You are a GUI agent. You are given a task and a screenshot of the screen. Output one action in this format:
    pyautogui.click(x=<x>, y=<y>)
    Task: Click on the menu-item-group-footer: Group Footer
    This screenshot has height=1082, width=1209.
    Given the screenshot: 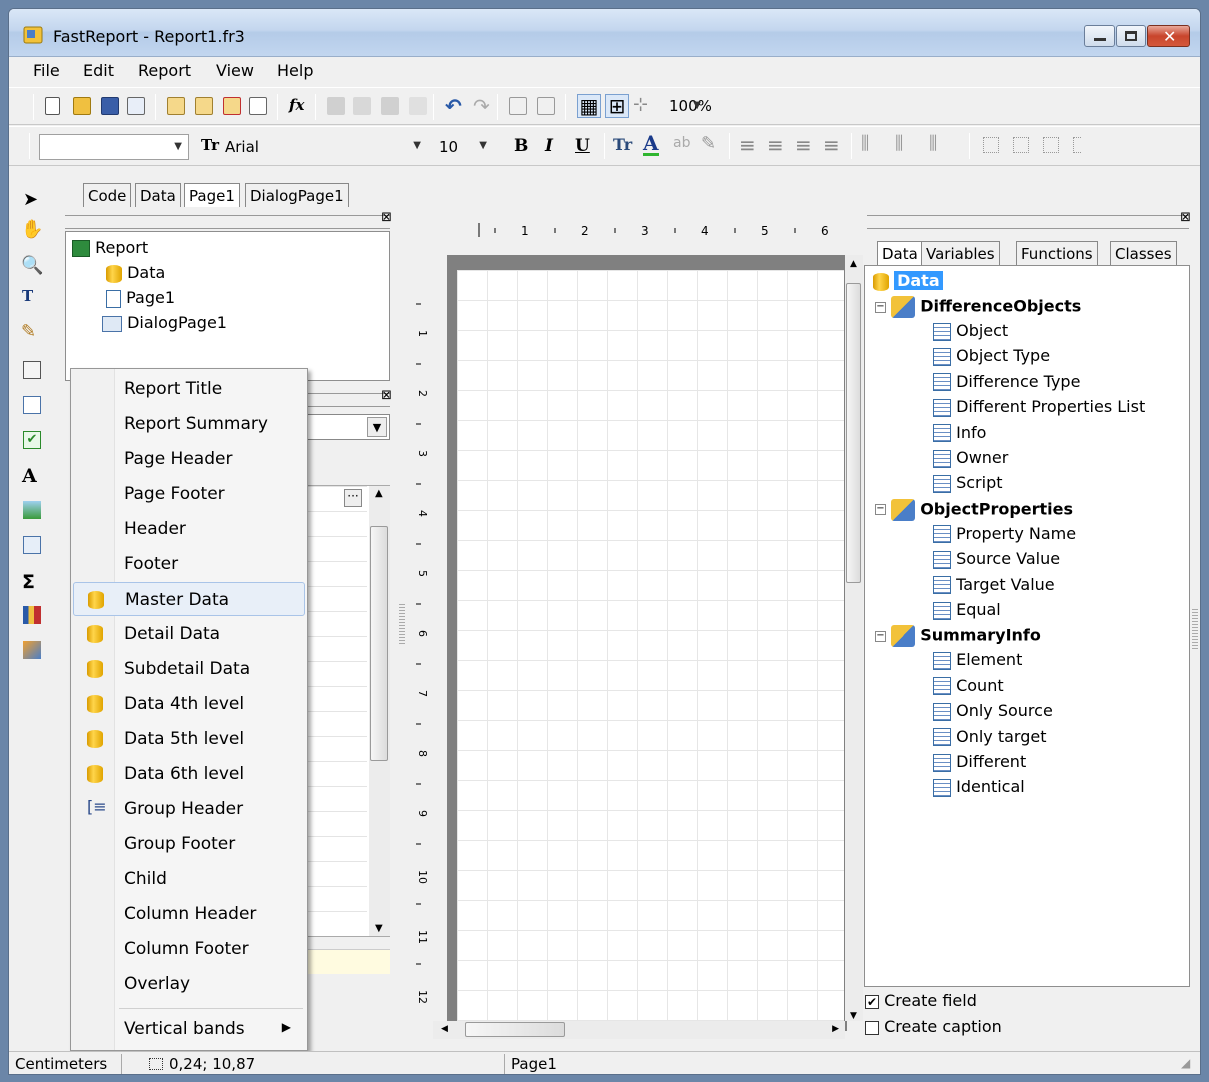 What is the action you would take?
    pyautogui.click(x=189, y=844)
    